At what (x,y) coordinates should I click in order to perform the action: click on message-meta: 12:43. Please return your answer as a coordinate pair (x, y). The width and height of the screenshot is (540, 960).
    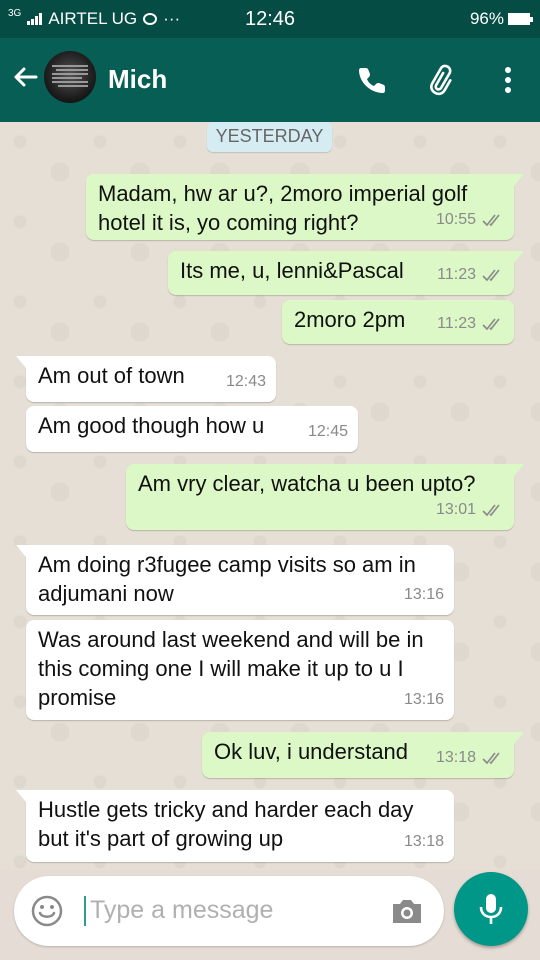
    Looking at the image, I should click on (246, 381).